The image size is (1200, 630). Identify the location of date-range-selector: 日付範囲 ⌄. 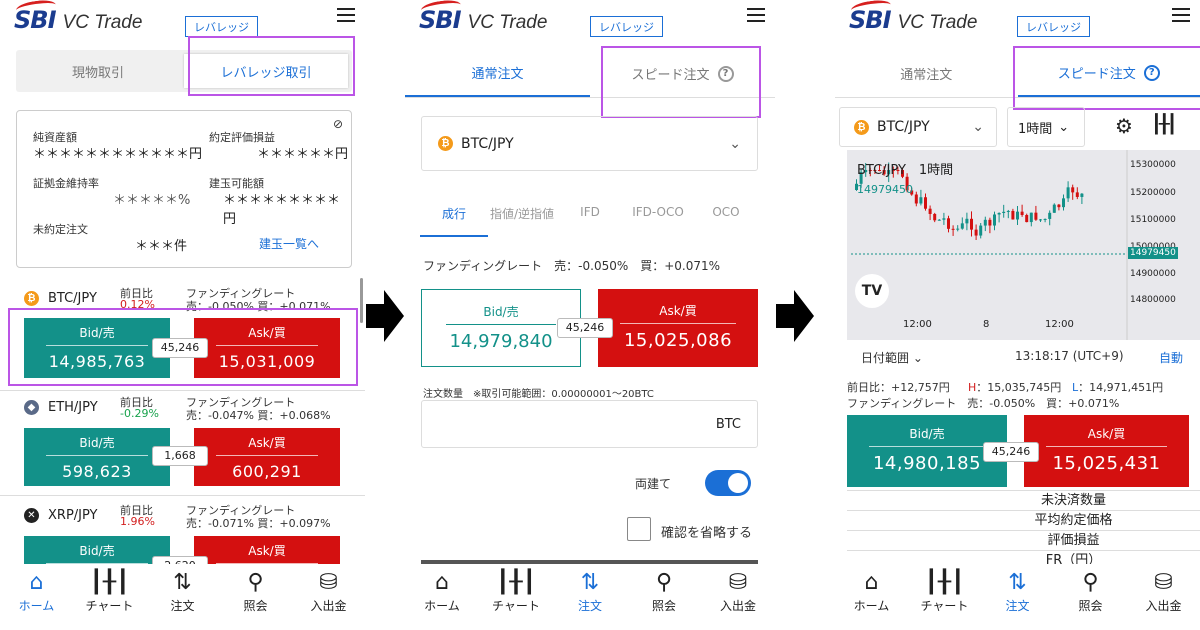
(892, 357).